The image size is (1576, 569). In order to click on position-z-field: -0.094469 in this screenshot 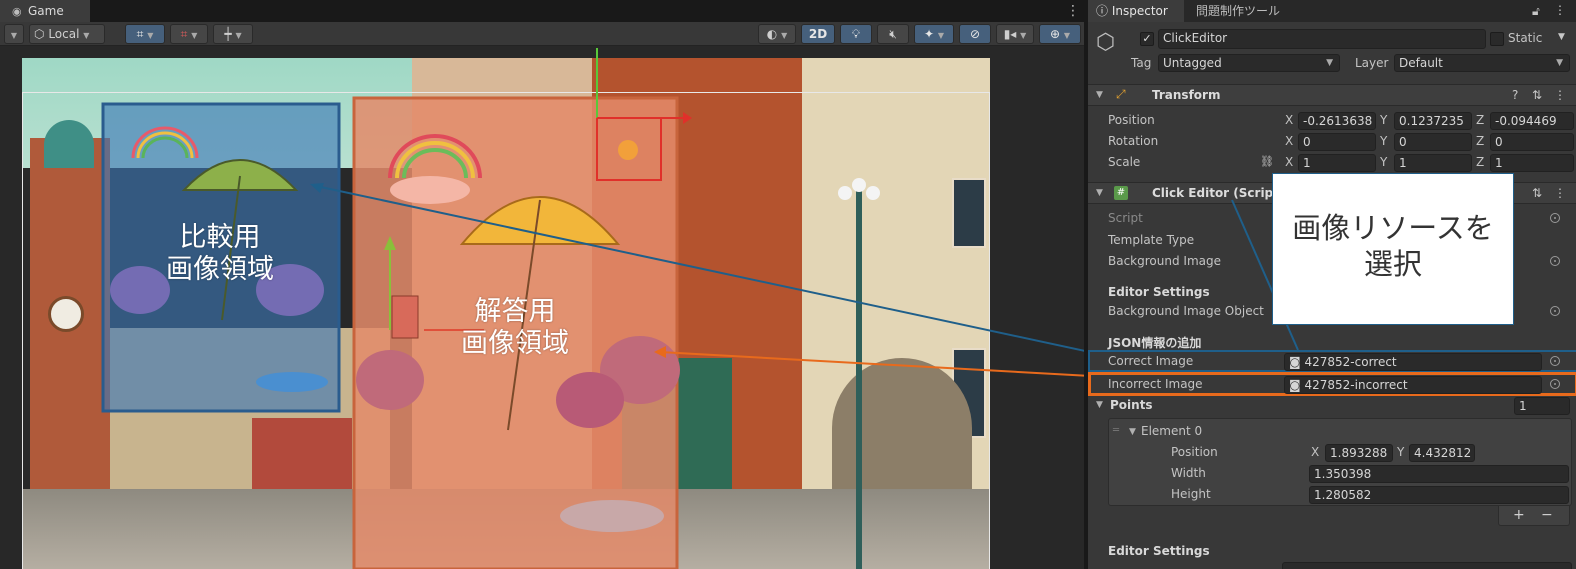, I will do `click(1532, 121)`.